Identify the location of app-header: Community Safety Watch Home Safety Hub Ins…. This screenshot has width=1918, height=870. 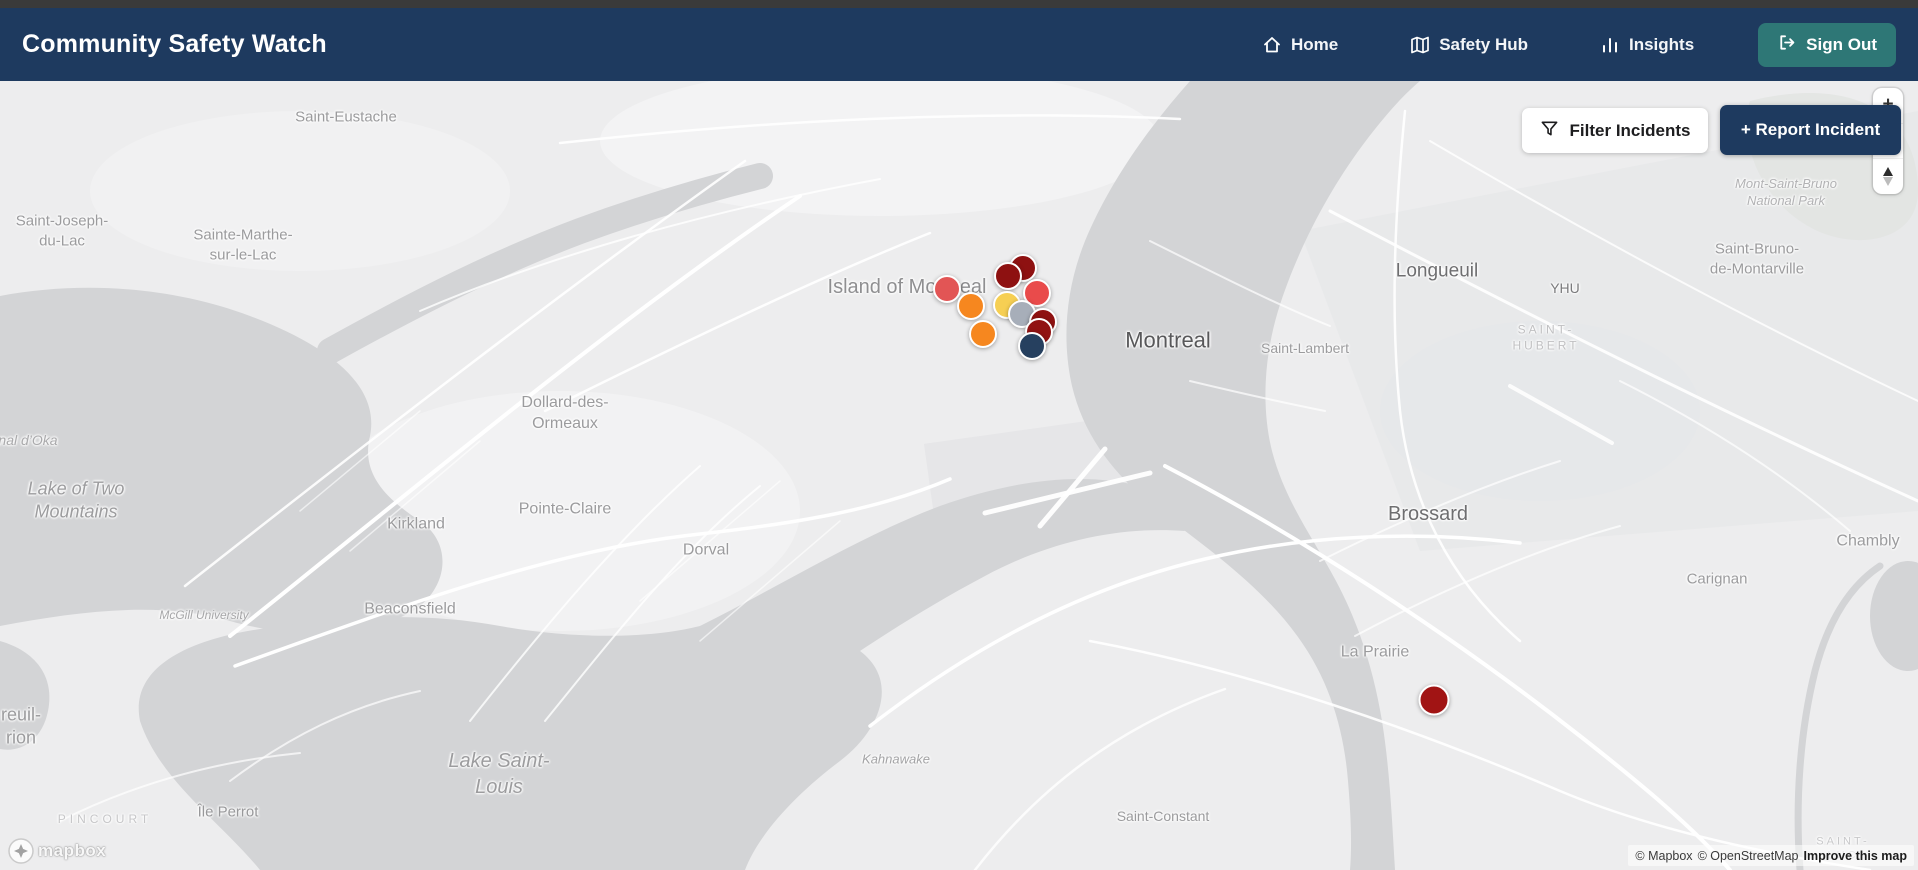
(959, 44).